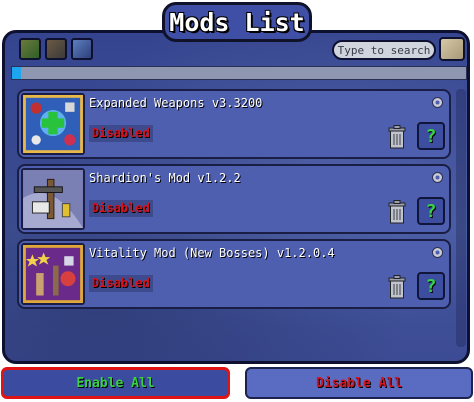 The height and width of the screenshot is (402, 474). What do you see at coordinates (176, 103) in the screenshot?
I see `mod-name: Expanded Weapons v3.3200` at bounding box center [176, 103].